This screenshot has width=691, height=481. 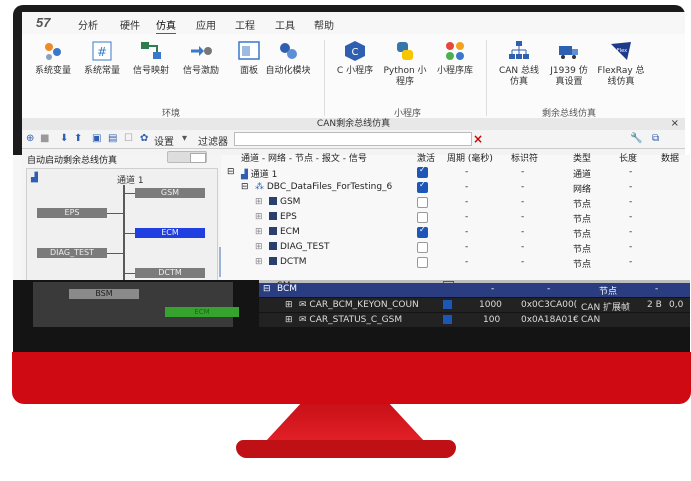 What do you see at coordinates (455, 262) in the screenshot?
I see `table-row: ⊞ DCTM - - 节点 -` at bounding box center [455, 262].